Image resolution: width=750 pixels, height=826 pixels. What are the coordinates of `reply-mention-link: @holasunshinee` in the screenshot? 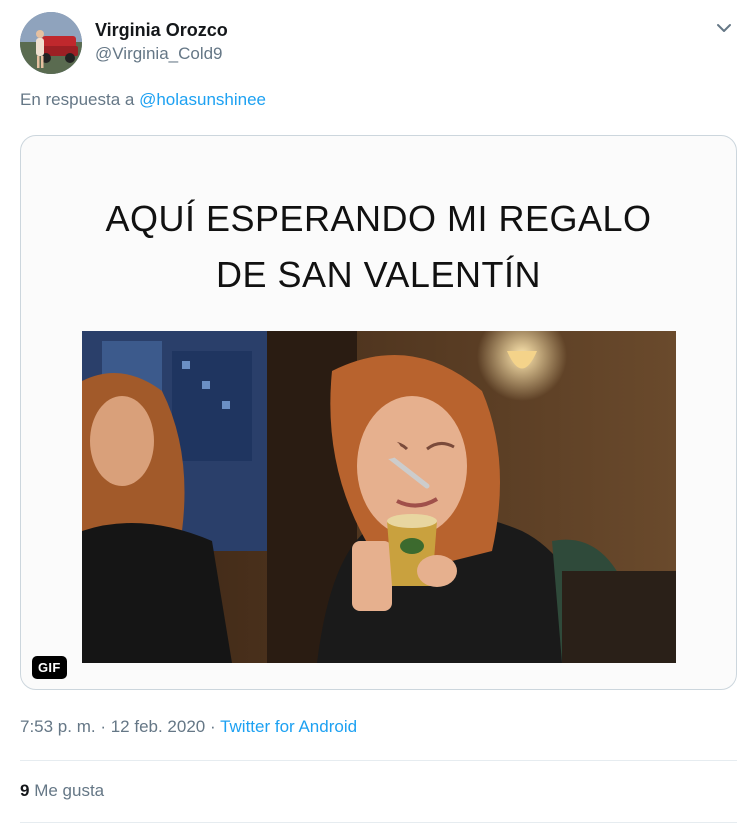 It's located at (202, 99).